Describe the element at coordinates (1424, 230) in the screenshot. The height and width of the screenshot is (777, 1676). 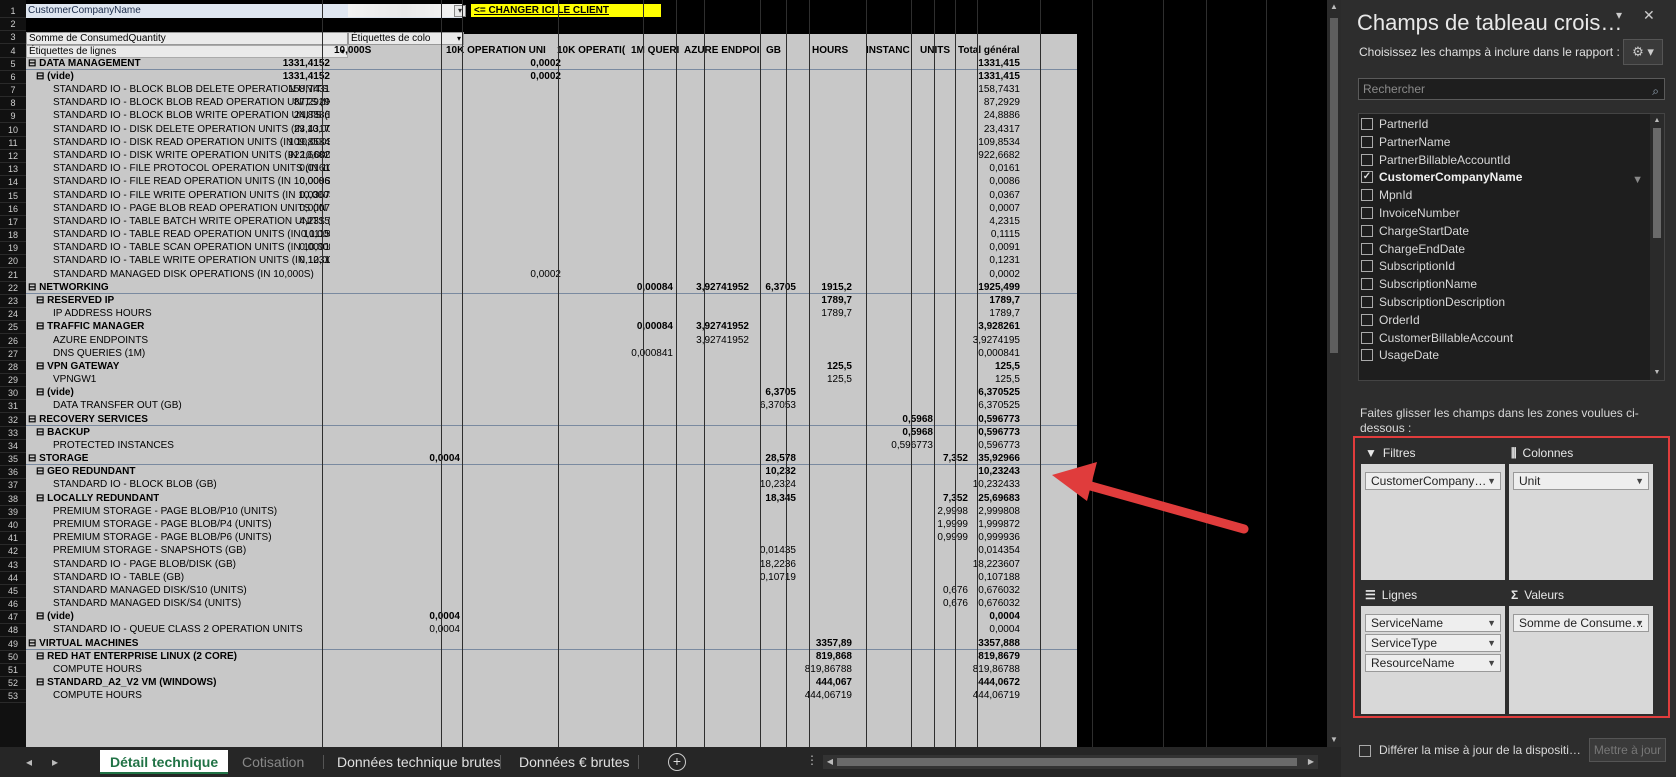
I see `field-name: ChargeStartDate` at that location.